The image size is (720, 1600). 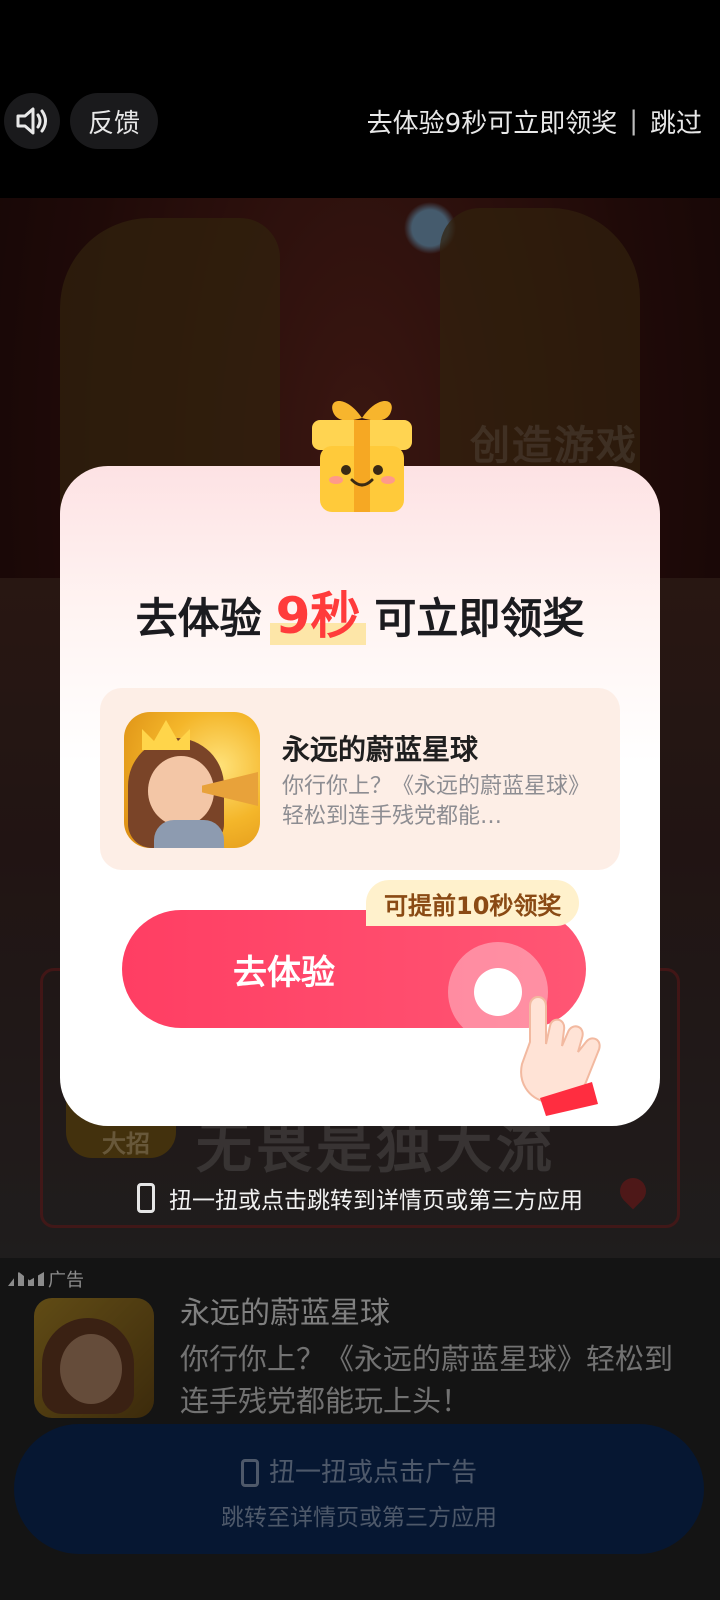 What do you see at coordinates (192, 780) in the screenshot?
I see `app-icon` at bounding box center [192, 780].